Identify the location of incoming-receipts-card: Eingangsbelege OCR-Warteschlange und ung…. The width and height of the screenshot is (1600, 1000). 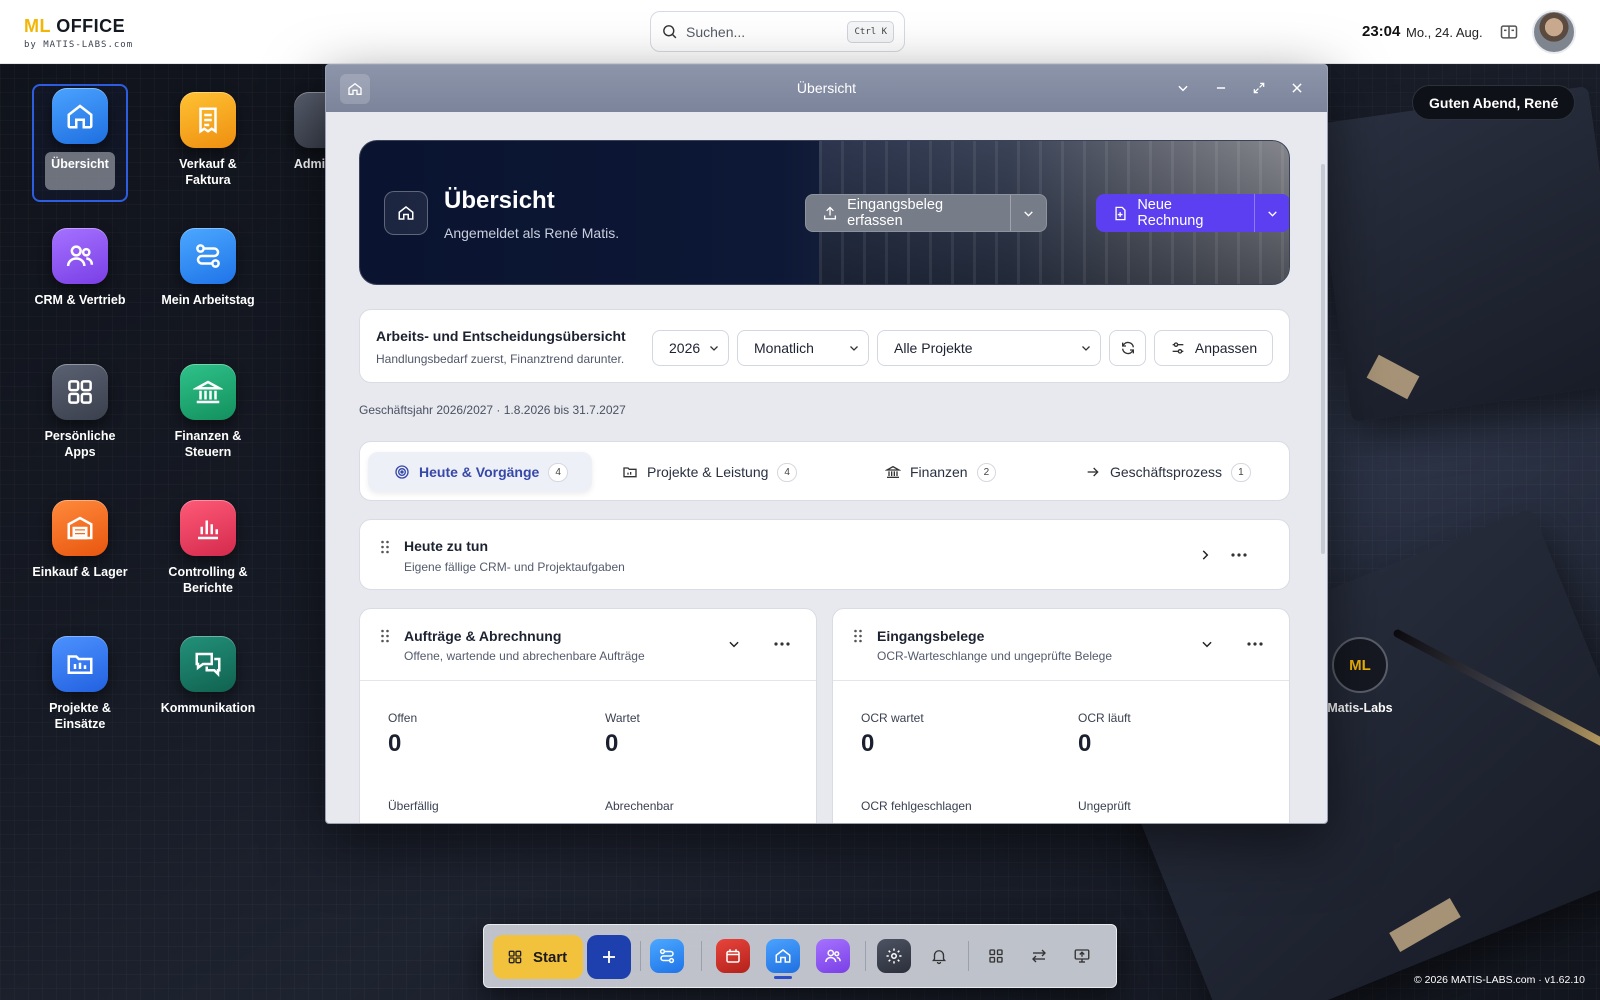
(1061, 715).